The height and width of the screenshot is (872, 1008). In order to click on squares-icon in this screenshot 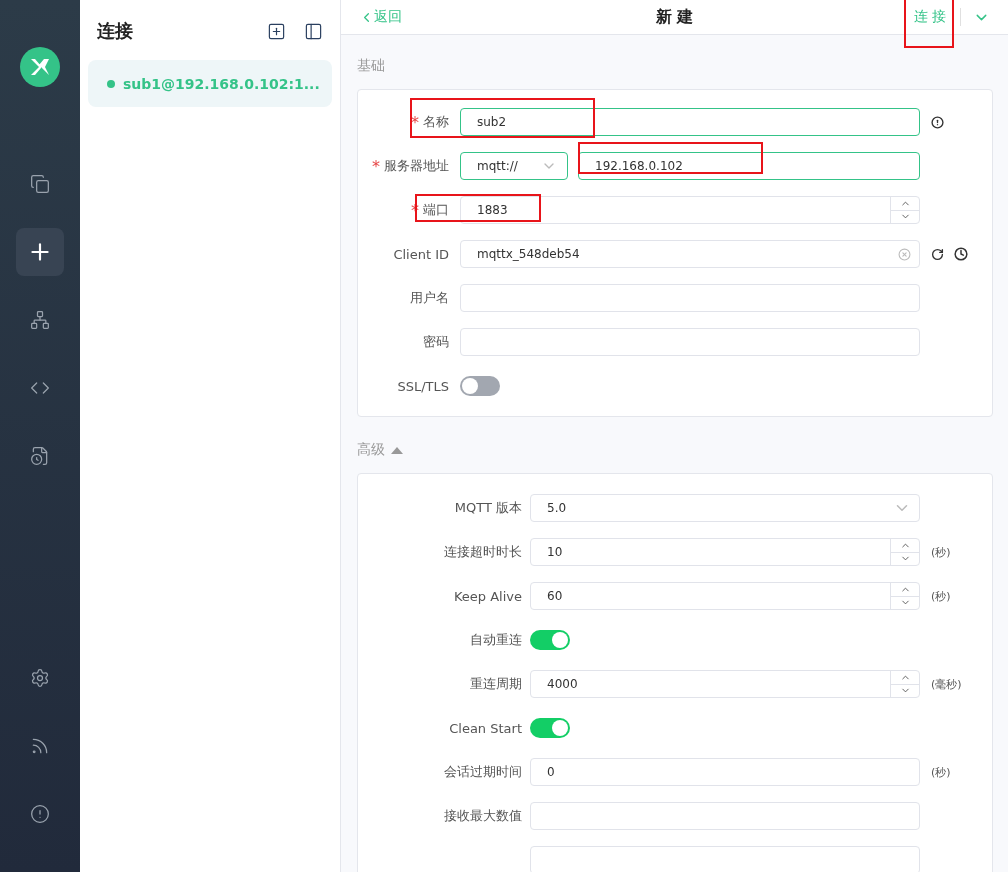, I will do `click(40, 184)`.